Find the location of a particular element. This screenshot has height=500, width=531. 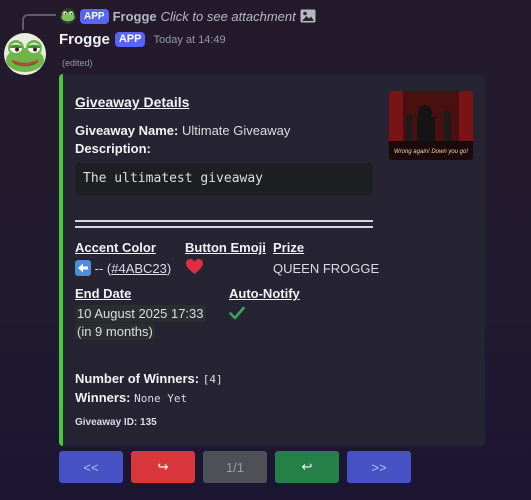

description-codeblock: The ultimatest giveaway is located at coordinates (224, 179).